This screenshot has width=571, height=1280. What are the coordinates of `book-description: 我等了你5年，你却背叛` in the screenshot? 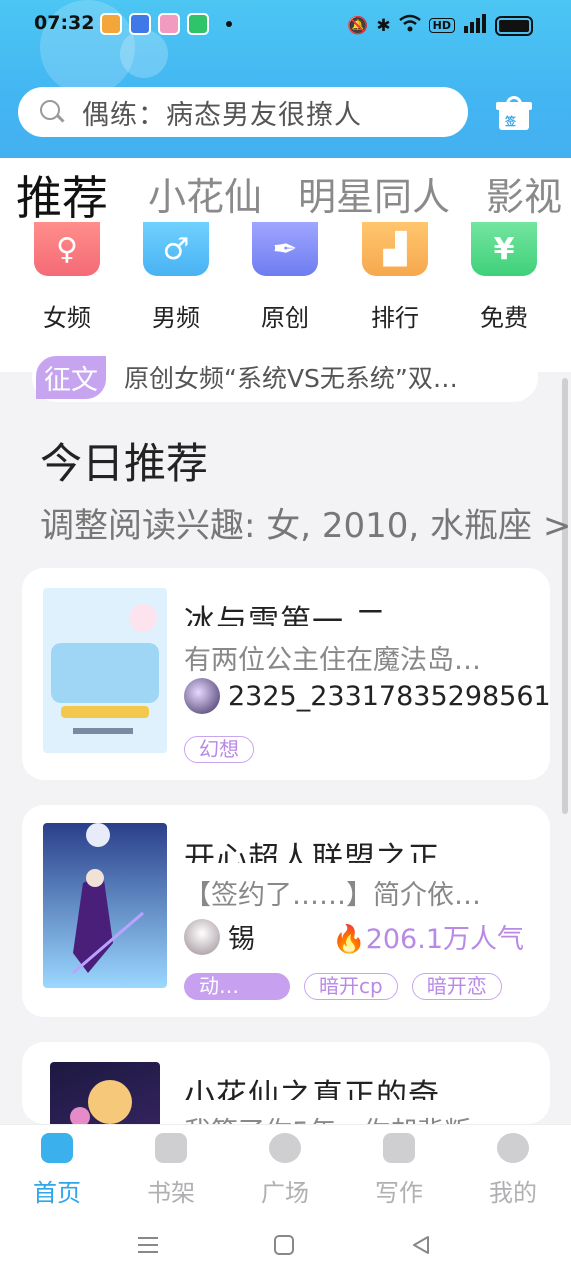 It's located at (327, 1117).